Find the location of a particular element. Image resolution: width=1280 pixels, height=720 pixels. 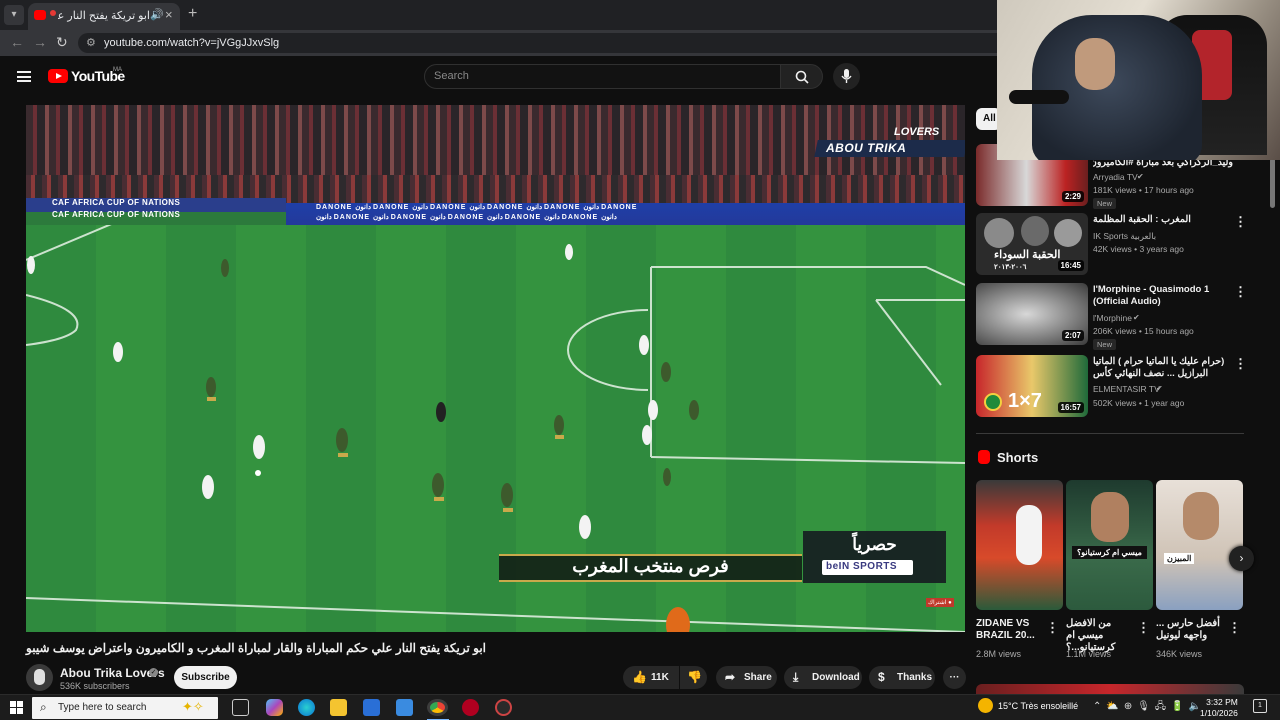

forward-button: → is located at coordinates (40, 42).